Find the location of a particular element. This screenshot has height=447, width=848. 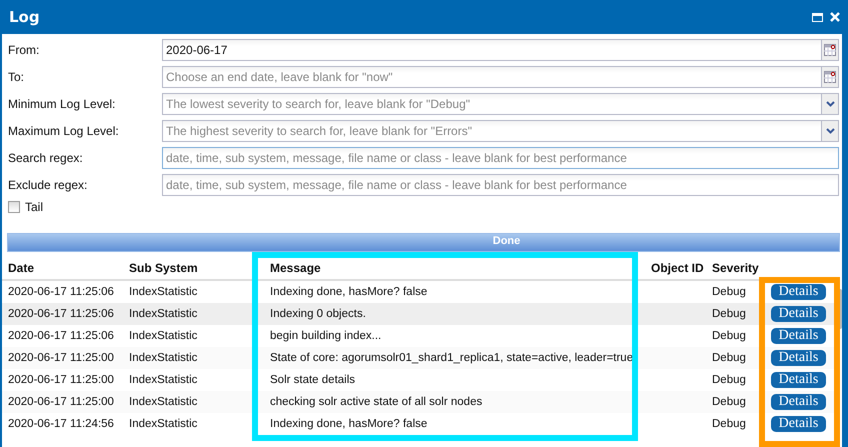

column-header: Severity is located at coordinates (735, 268).